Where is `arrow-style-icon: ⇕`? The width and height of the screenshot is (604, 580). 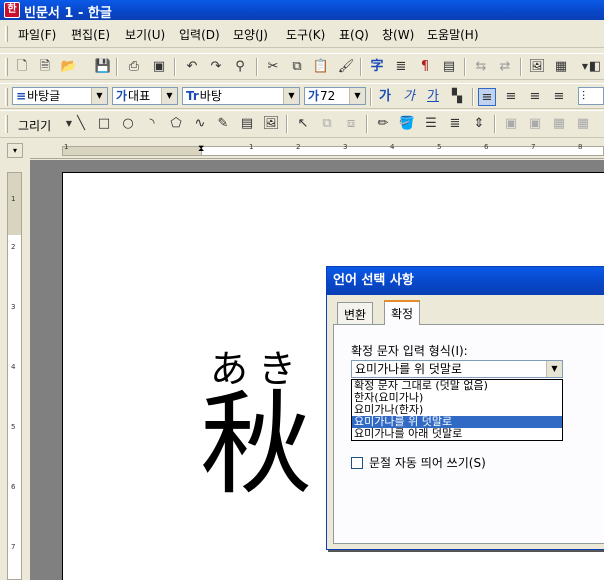
arrow-style-icon: ⇕ is located at coordinates (479, 124).